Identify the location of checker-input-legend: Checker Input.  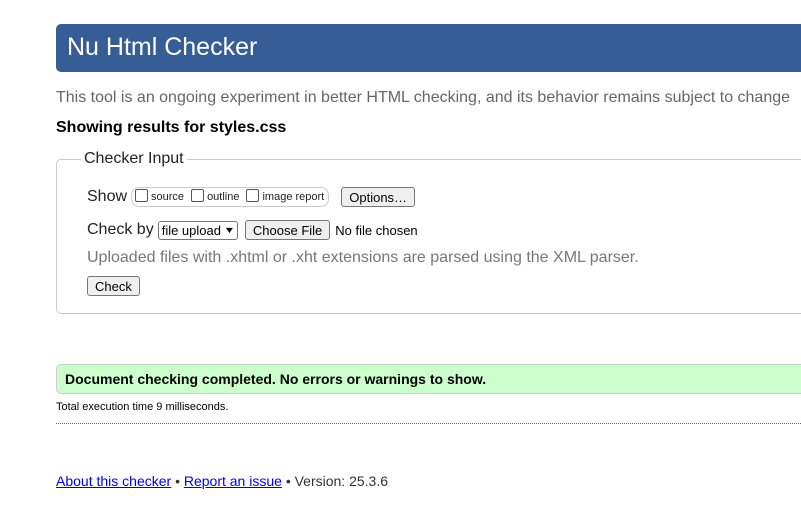
(134, 159).